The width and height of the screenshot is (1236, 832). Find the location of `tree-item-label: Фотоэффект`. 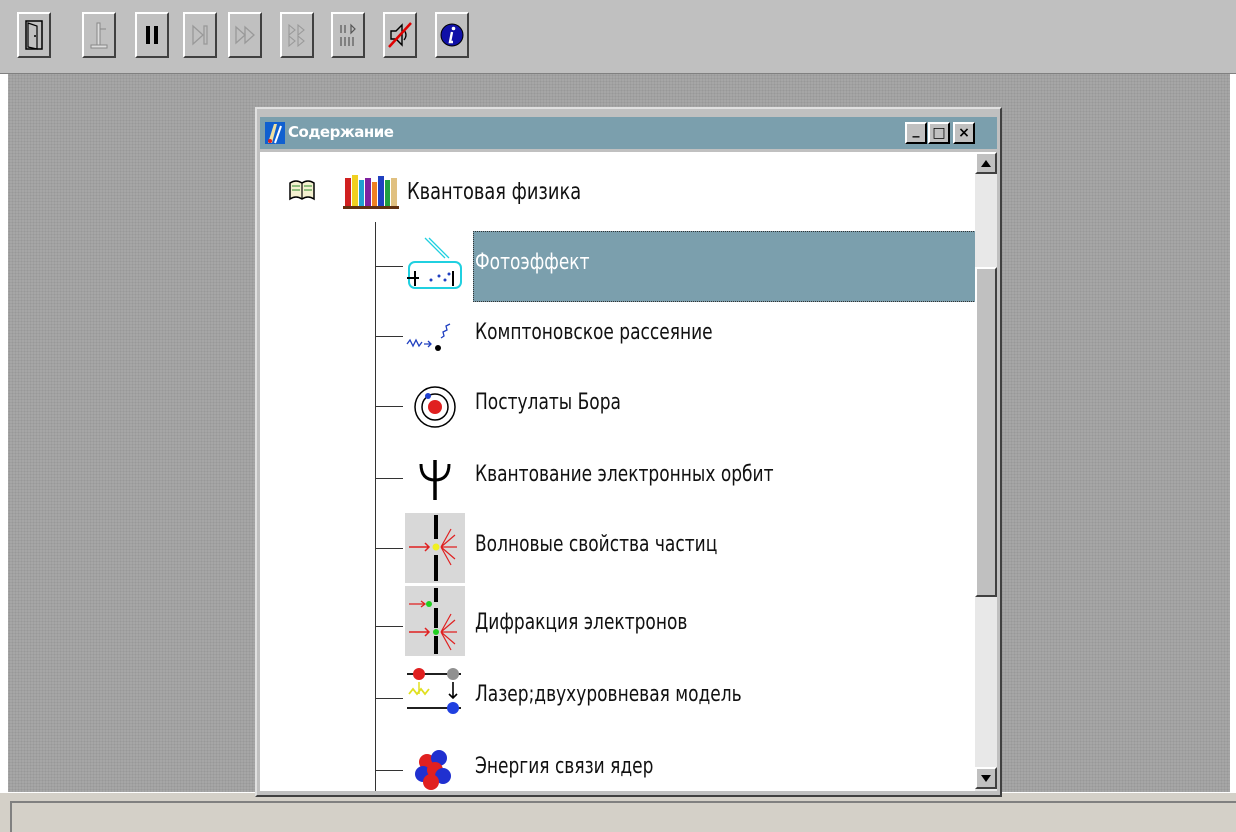

tree-item-label: Фотоэффект is located at coordinates (532, 262).